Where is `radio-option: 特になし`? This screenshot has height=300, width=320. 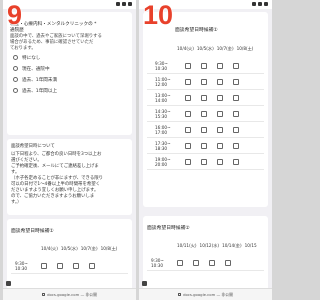 radio-option: 特になし is located at coordinates (35, 57).